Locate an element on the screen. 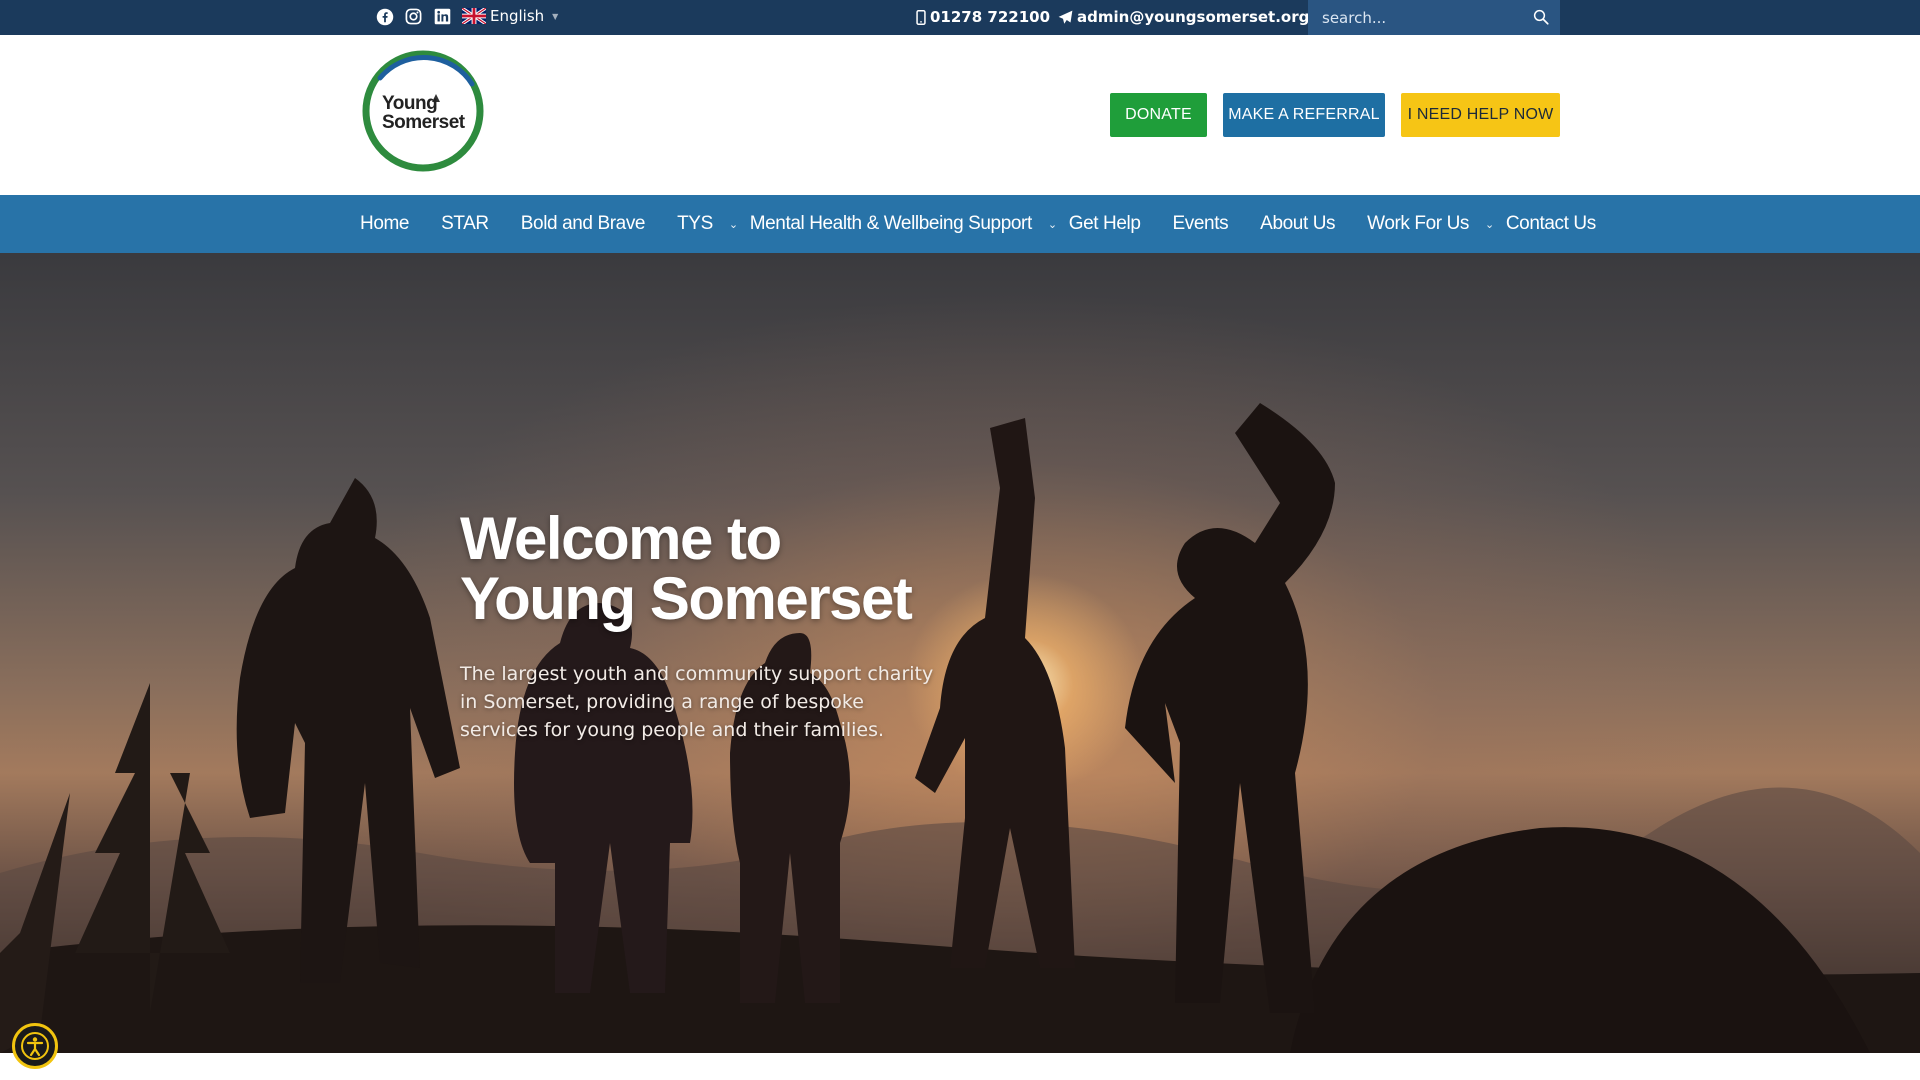 The height and width of the screenshot is (1080, 1920). paper-plane-icon is located at coordinates (1065, 17).